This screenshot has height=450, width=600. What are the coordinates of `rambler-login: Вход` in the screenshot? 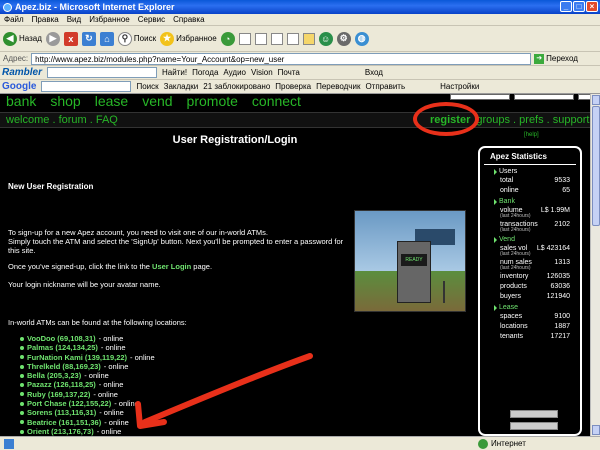 It's located at (374, 72).